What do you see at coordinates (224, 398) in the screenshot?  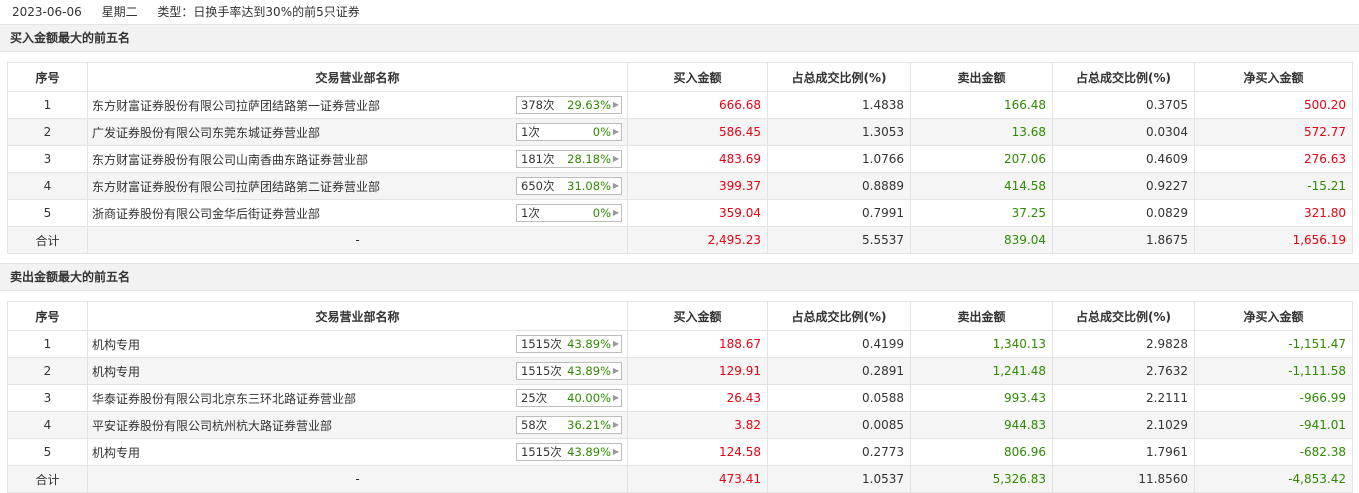 I see `broker-name-link: 华泰证券股份有限公司北京东三环北路证券营业部` at bounding box center [224, 398].